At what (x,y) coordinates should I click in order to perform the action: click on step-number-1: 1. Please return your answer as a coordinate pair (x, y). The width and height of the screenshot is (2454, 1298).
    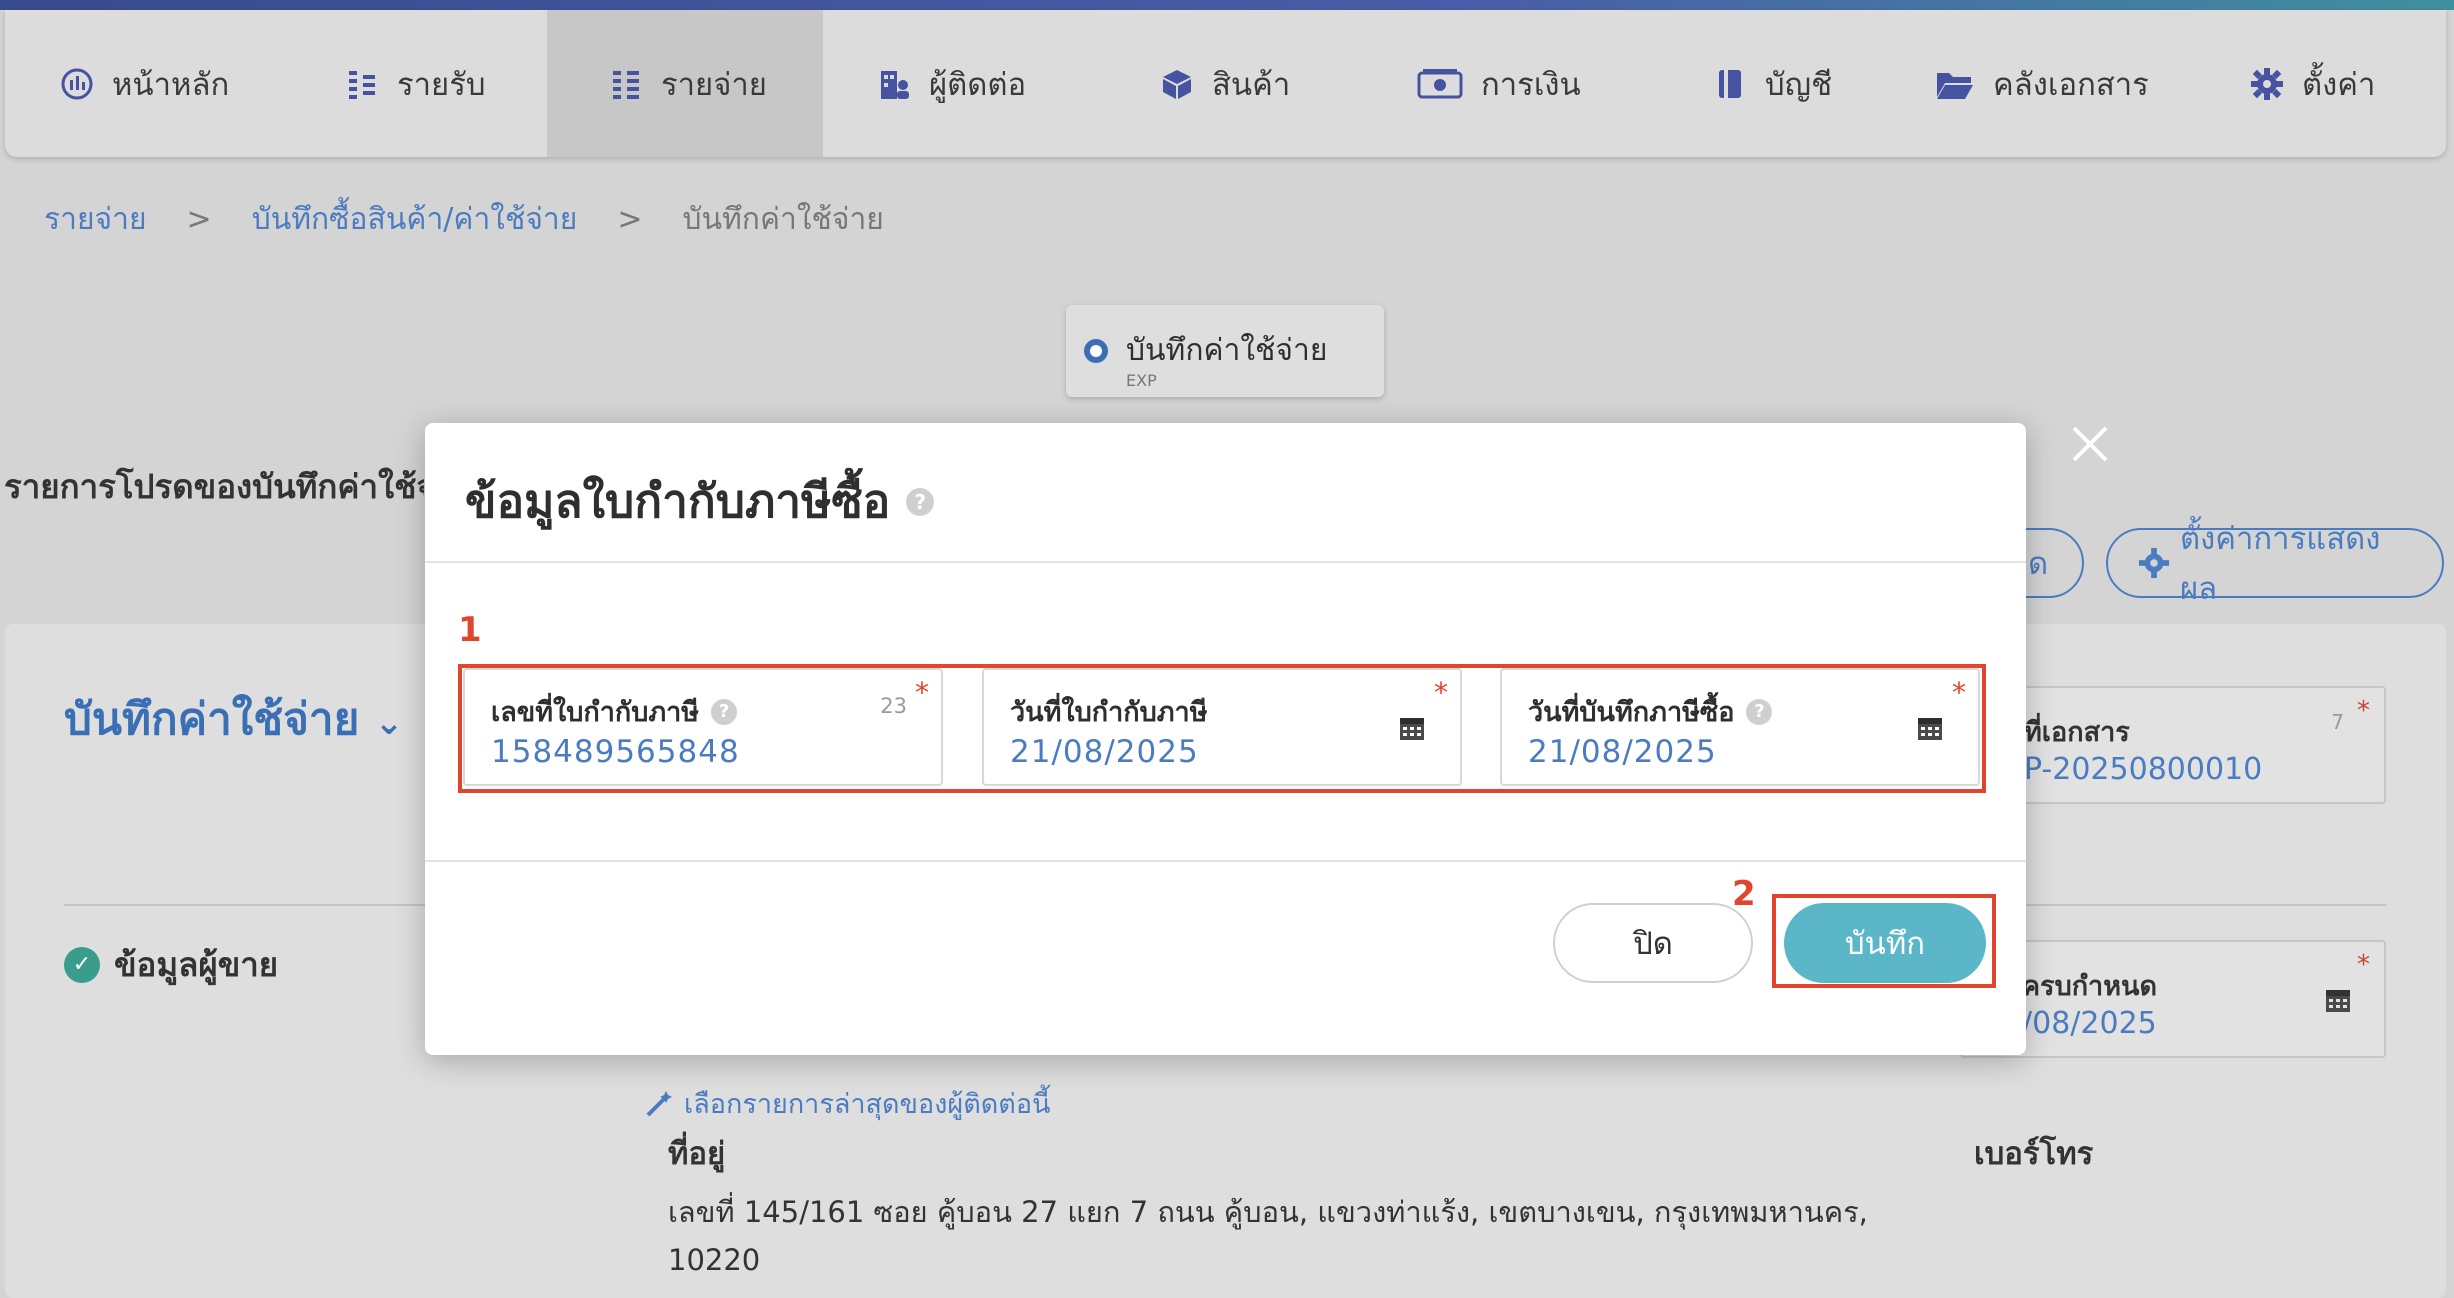
    Looking at the image, I should click on (470, 630).